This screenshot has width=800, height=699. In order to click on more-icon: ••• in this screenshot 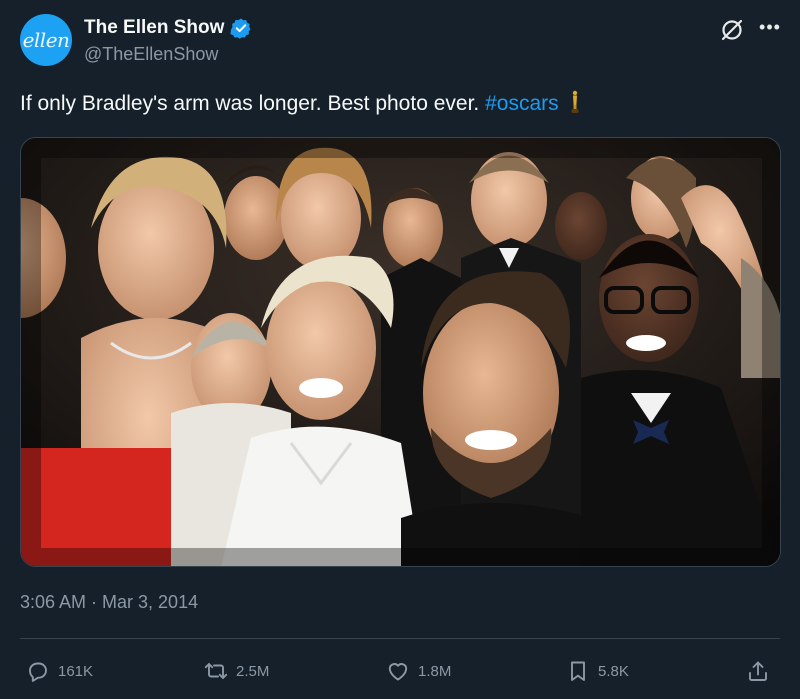, I will do `click(770, 27)`.